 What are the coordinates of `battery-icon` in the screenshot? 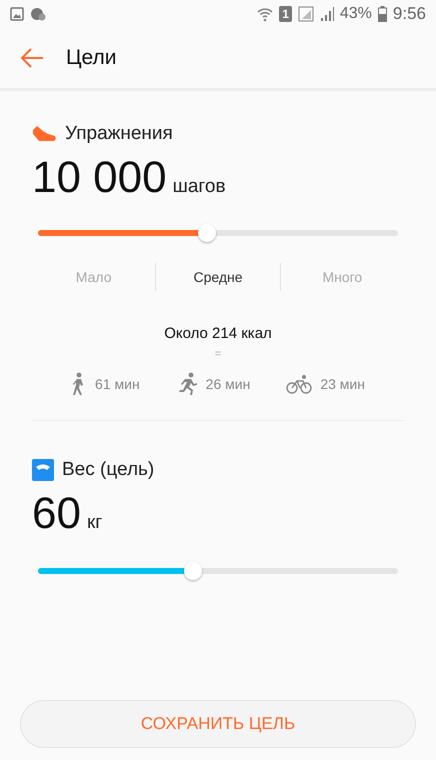 It's located at (382, 14).